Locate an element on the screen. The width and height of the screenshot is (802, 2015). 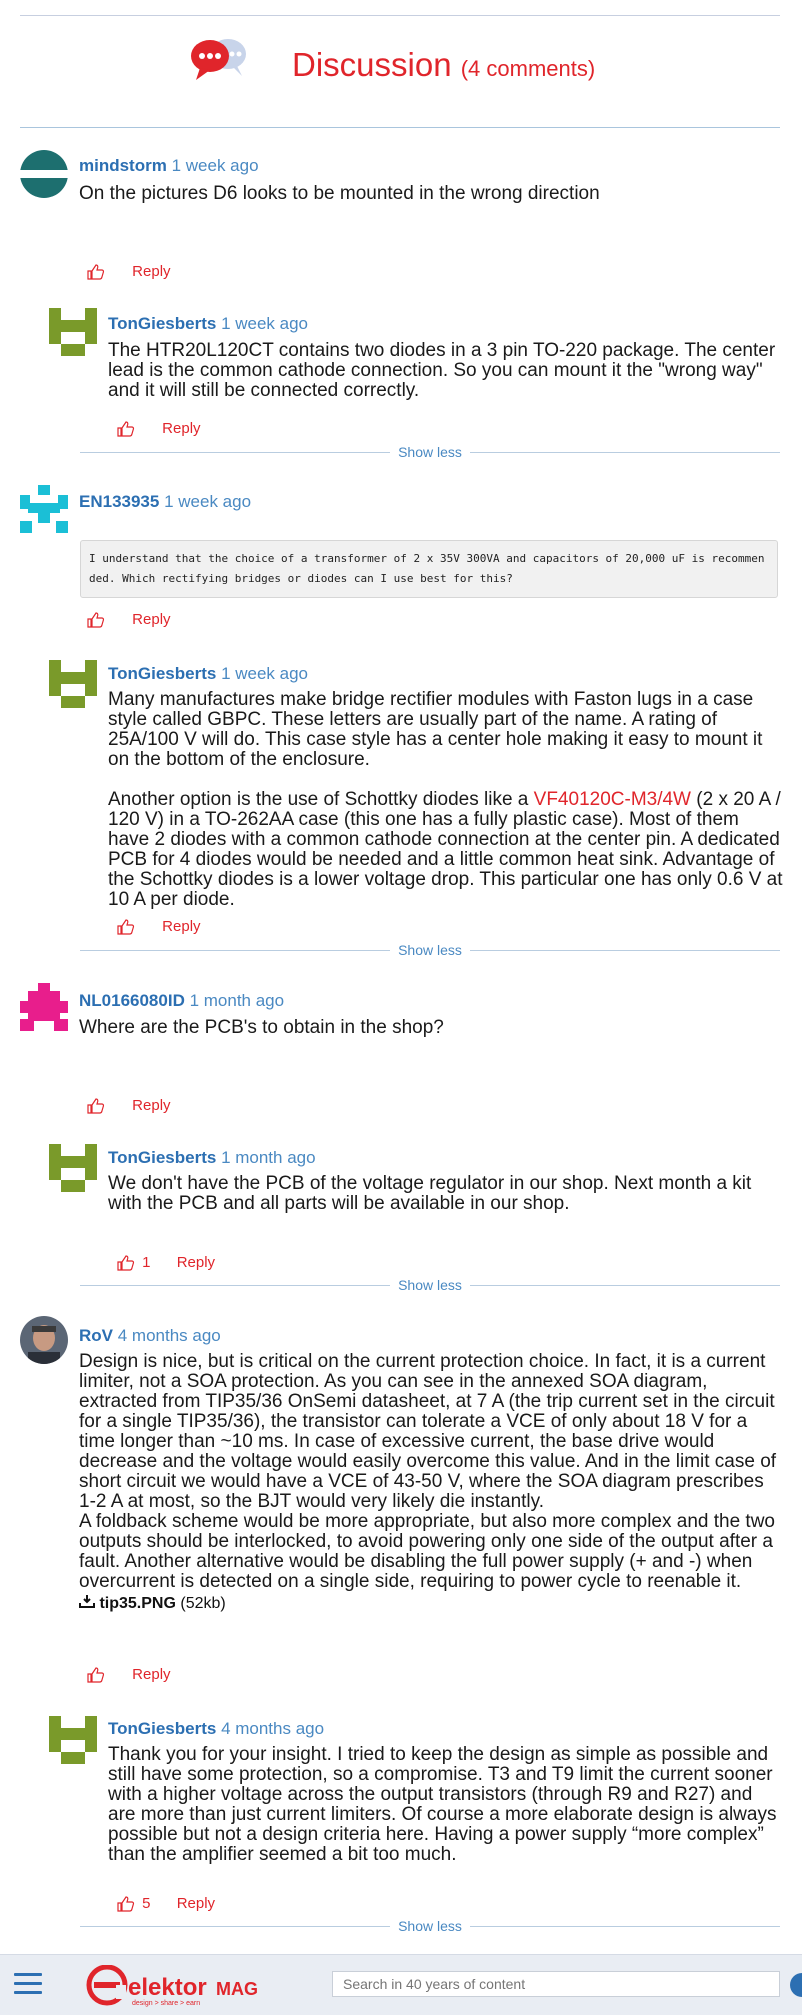
comment-actions: 1 Reply is located at coordinates (165, 1262).